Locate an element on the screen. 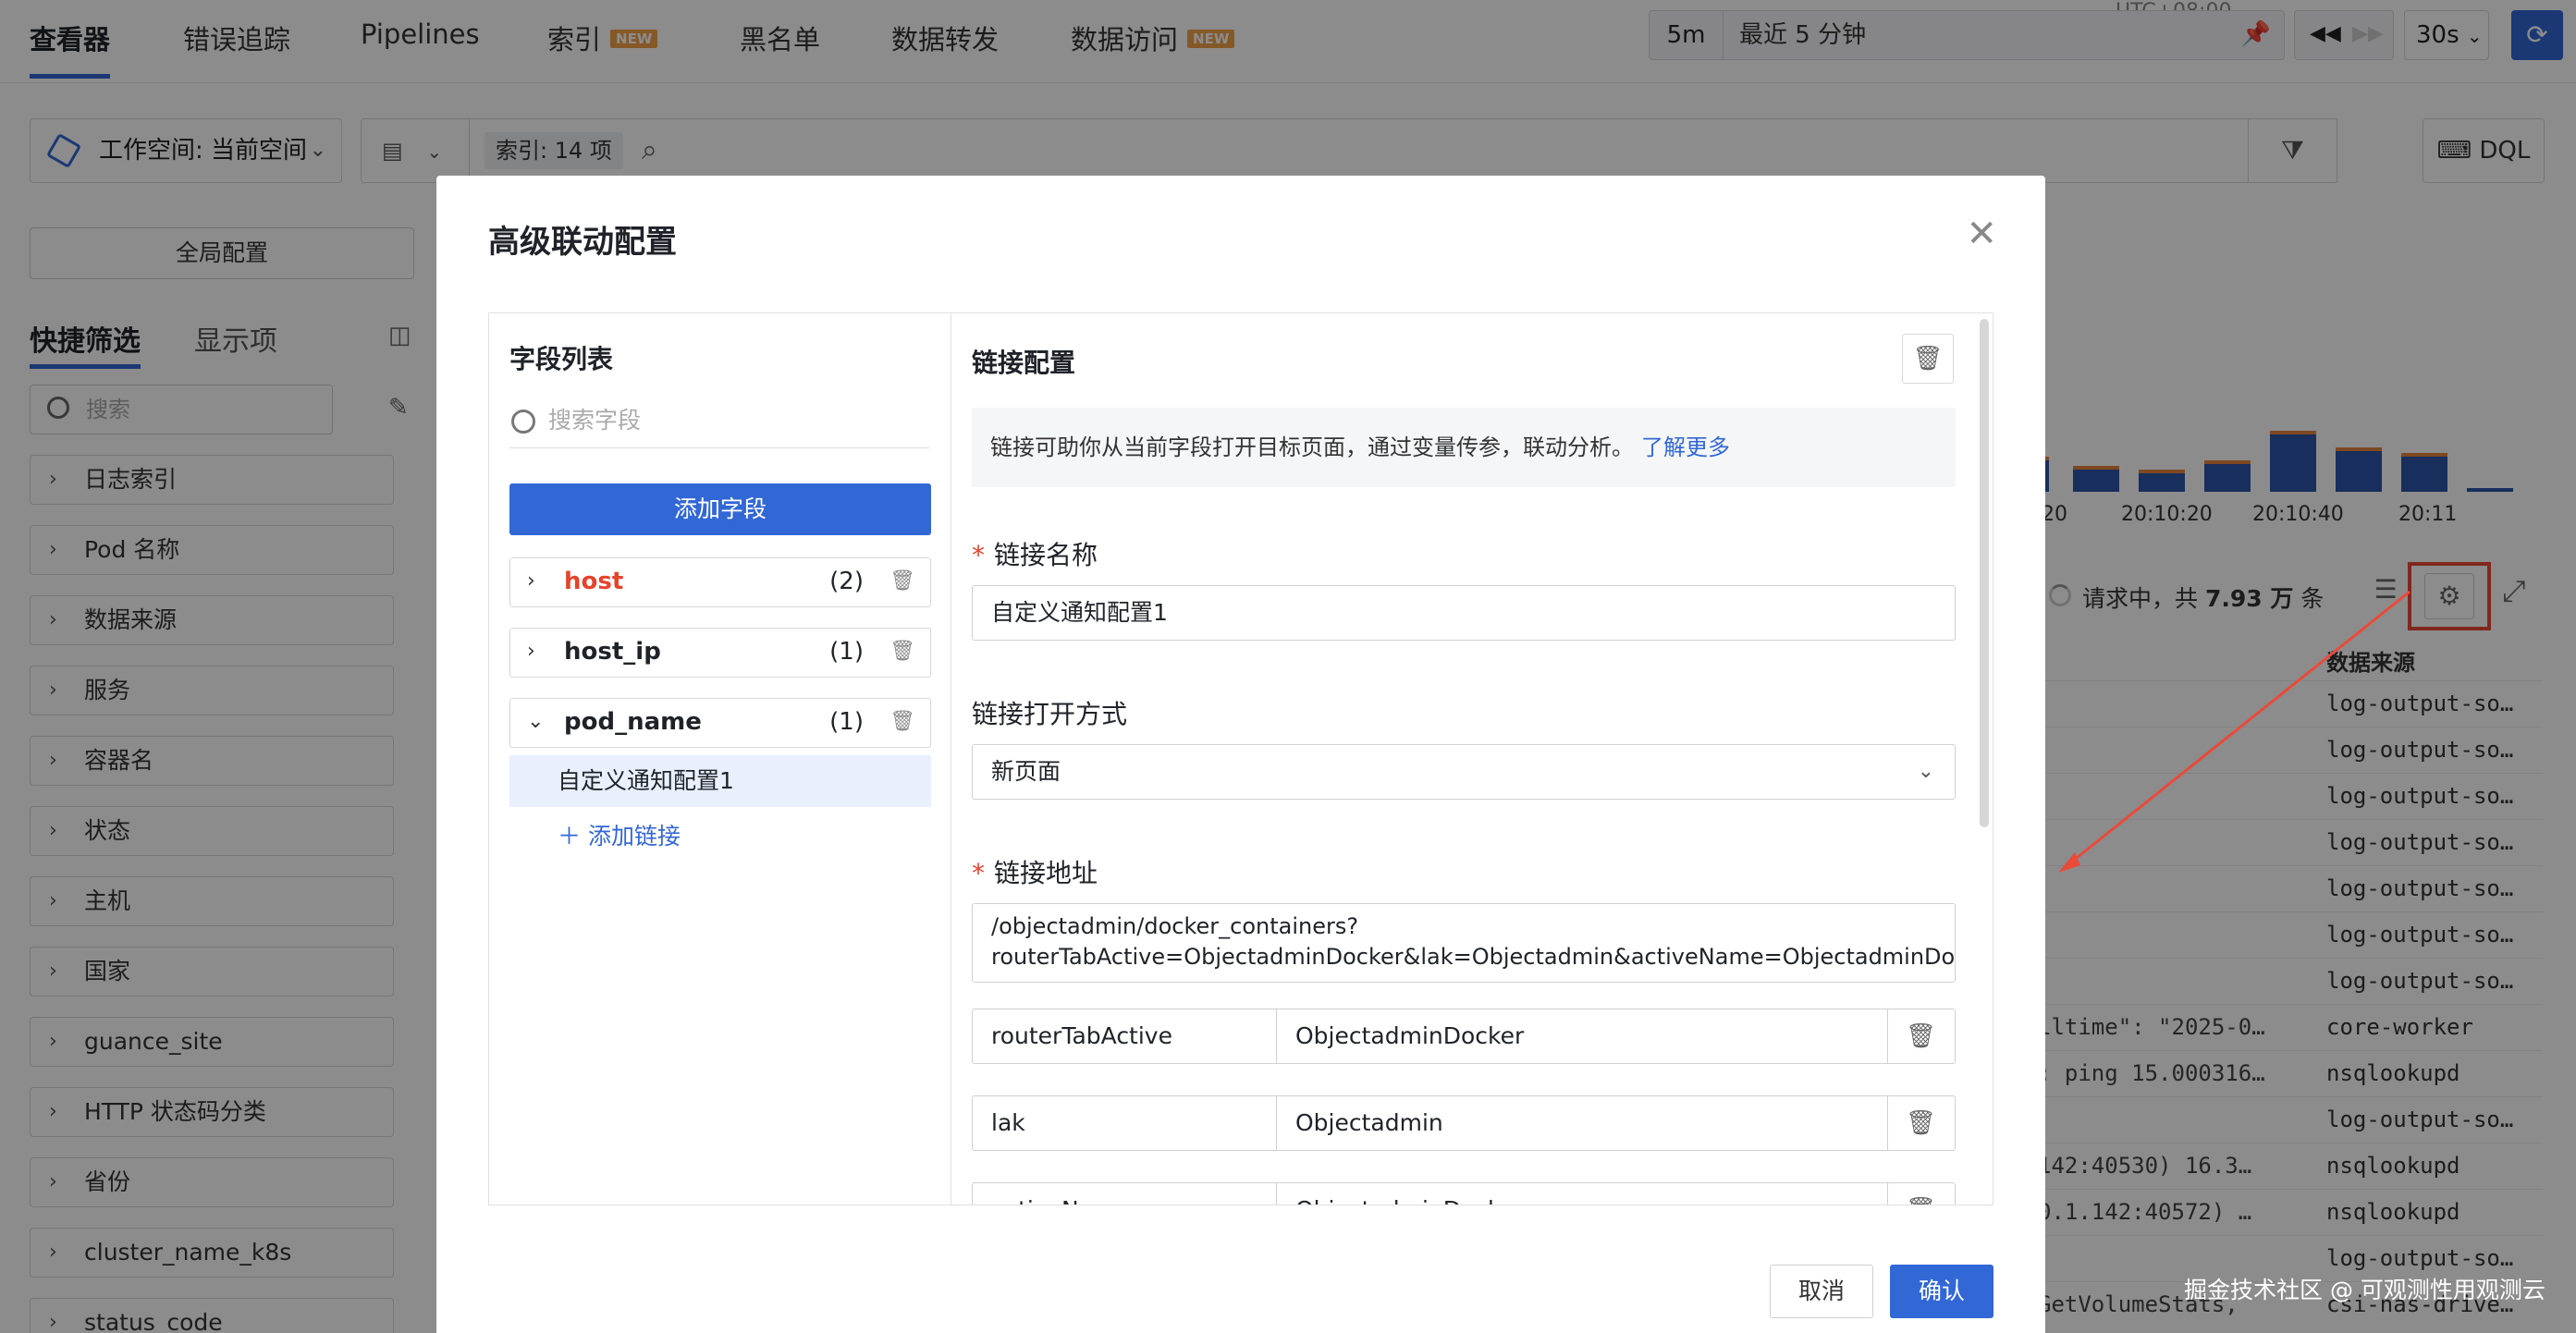  scrollbar is located at coordinates (1985, 573).